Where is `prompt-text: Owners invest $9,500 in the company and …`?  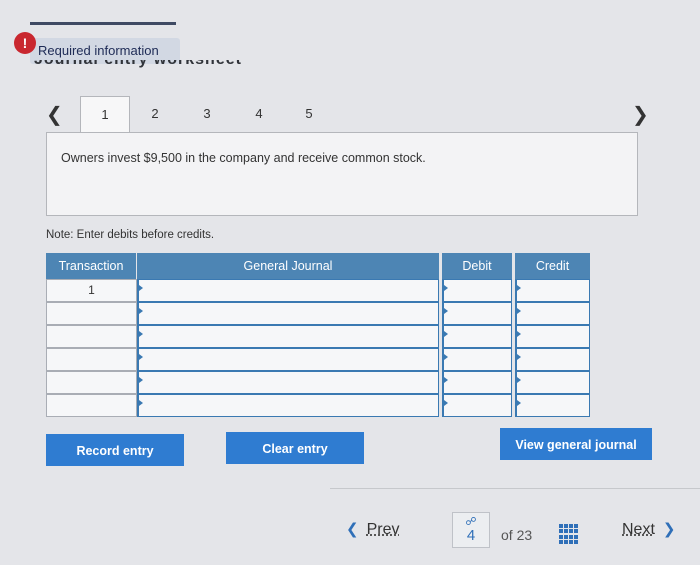 prompt-text: Owners invest $9,500 in the company and … is located at coordinates (243, 158).